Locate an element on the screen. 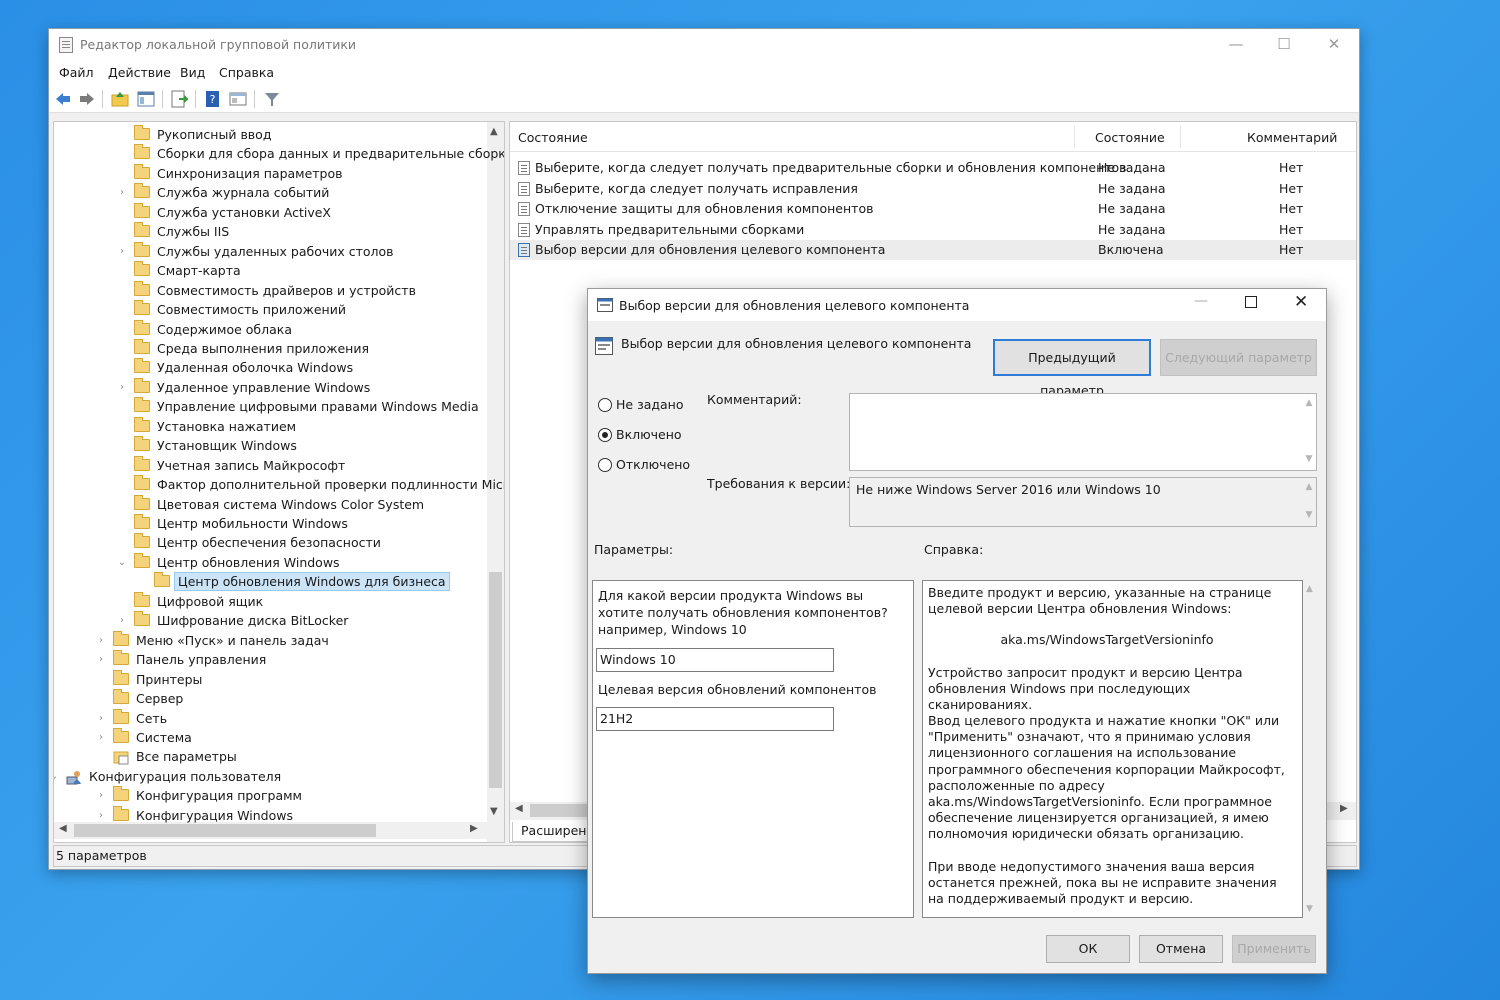 The image size is (1500, 1000). dialog-maximize-button is located at coordinates (1251, 302).